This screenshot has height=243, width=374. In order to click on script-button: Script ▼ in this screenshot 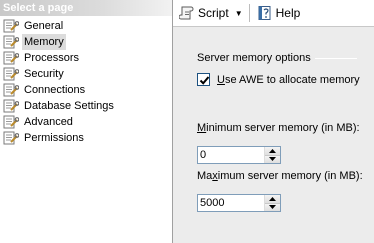, I will do `click(211, 13)`.